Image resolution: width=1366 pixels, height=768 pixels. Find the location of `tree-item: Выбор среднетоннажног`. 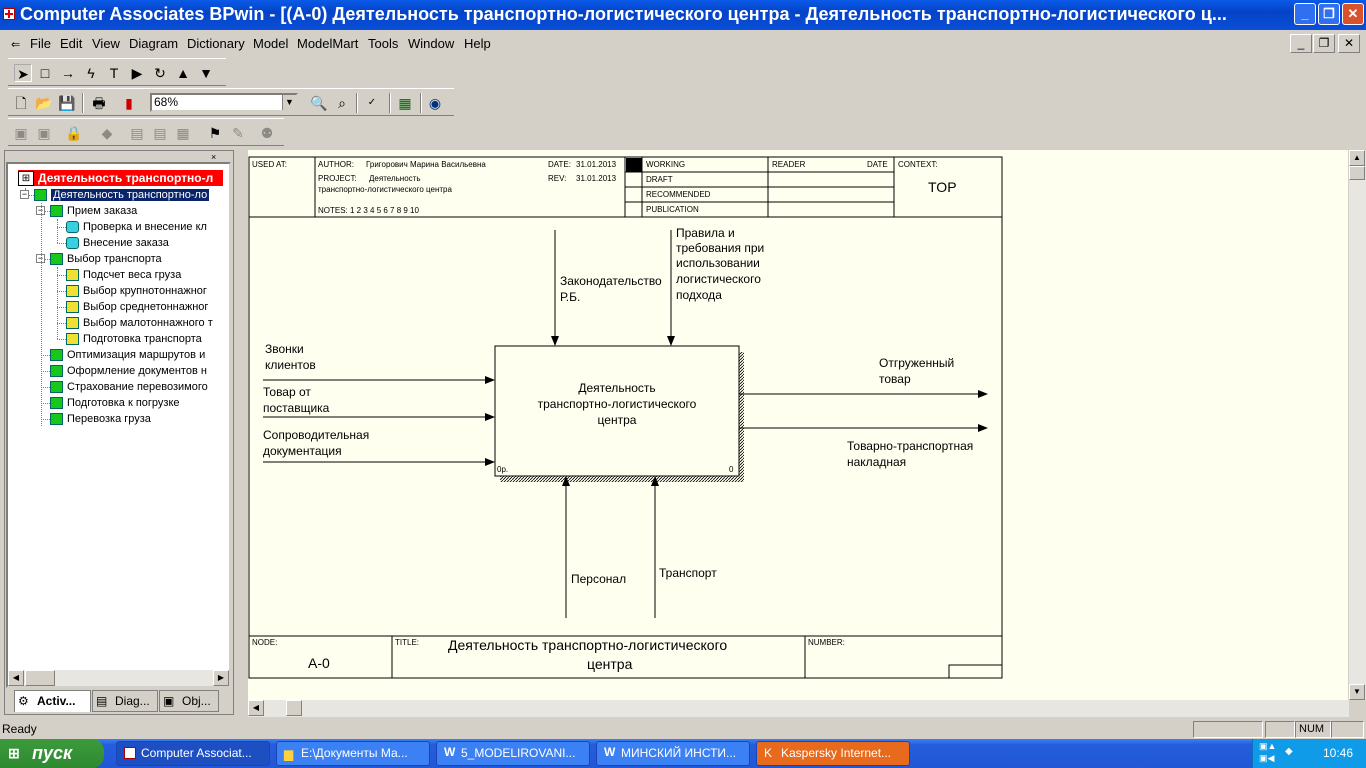

tree-item: Выбор среднетоннажног is located at coordinates (137, 307).